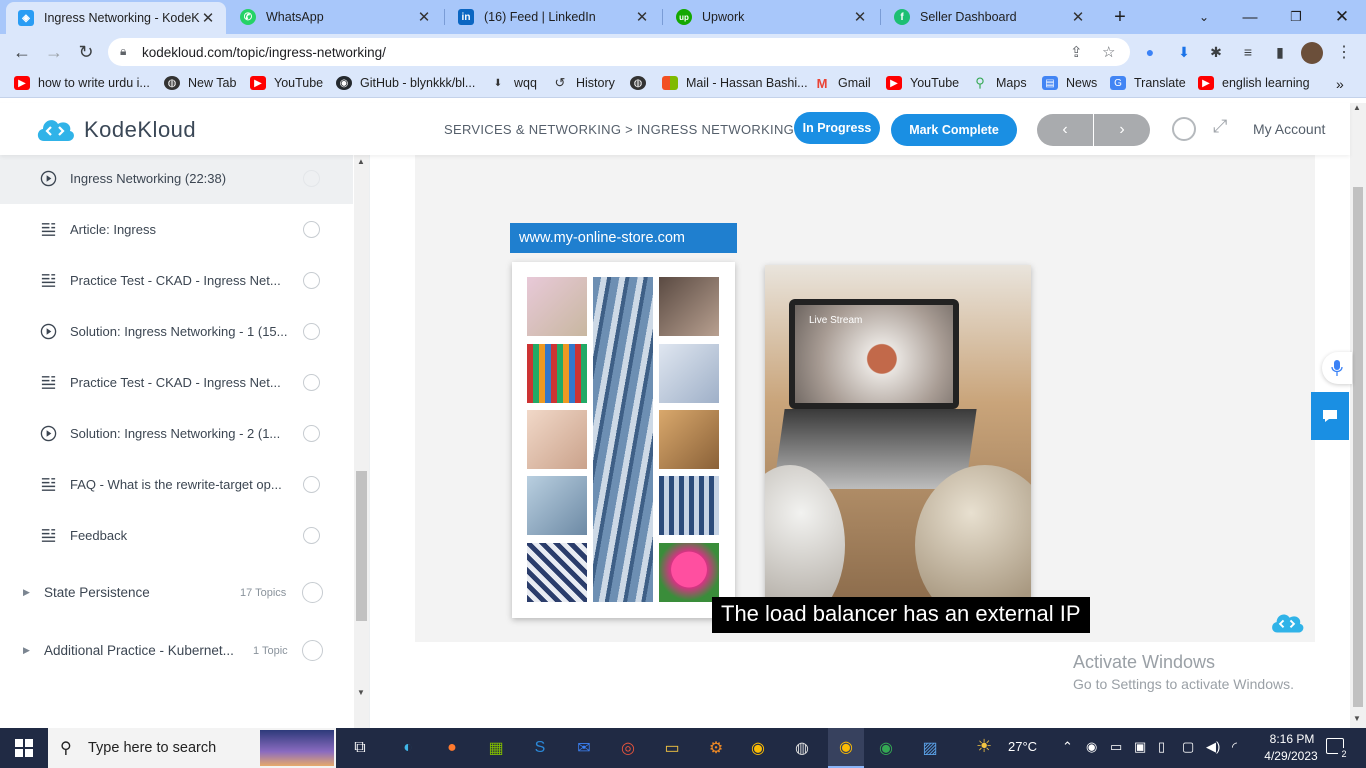 The height and width of the screenshot is (768, 1366). I want to click on network-icon: ▣, so click(1140, 747).